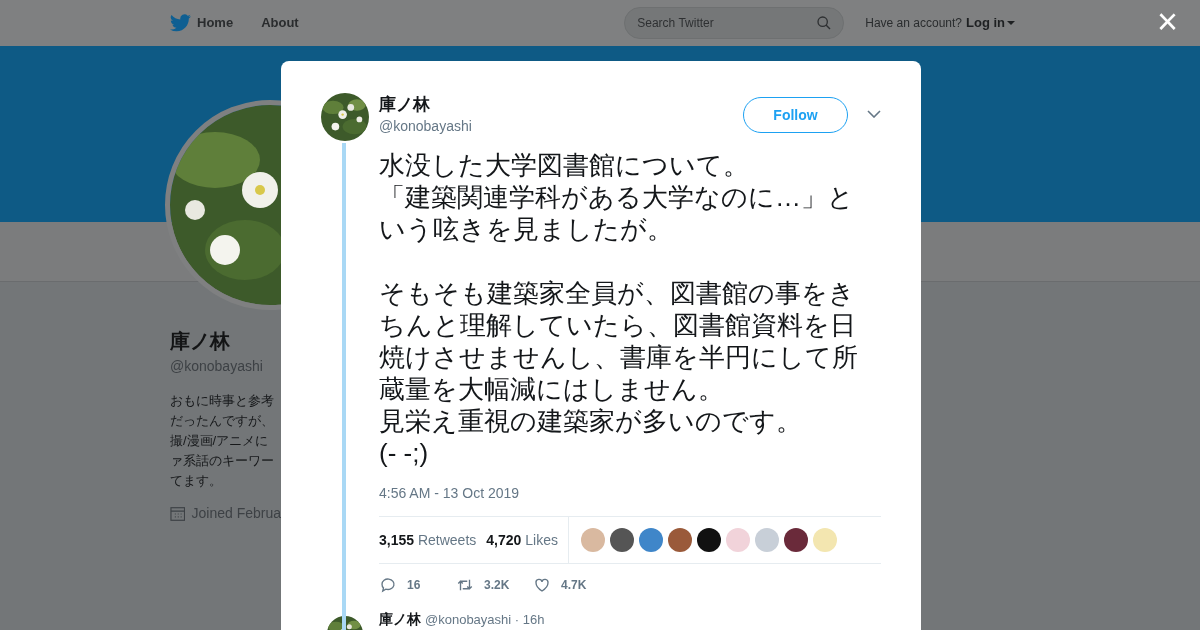  What do you see at coordinates (913, 23) in the screenshot?
I see `account-prompt: Have an account?` at bounding box center [913, 23].